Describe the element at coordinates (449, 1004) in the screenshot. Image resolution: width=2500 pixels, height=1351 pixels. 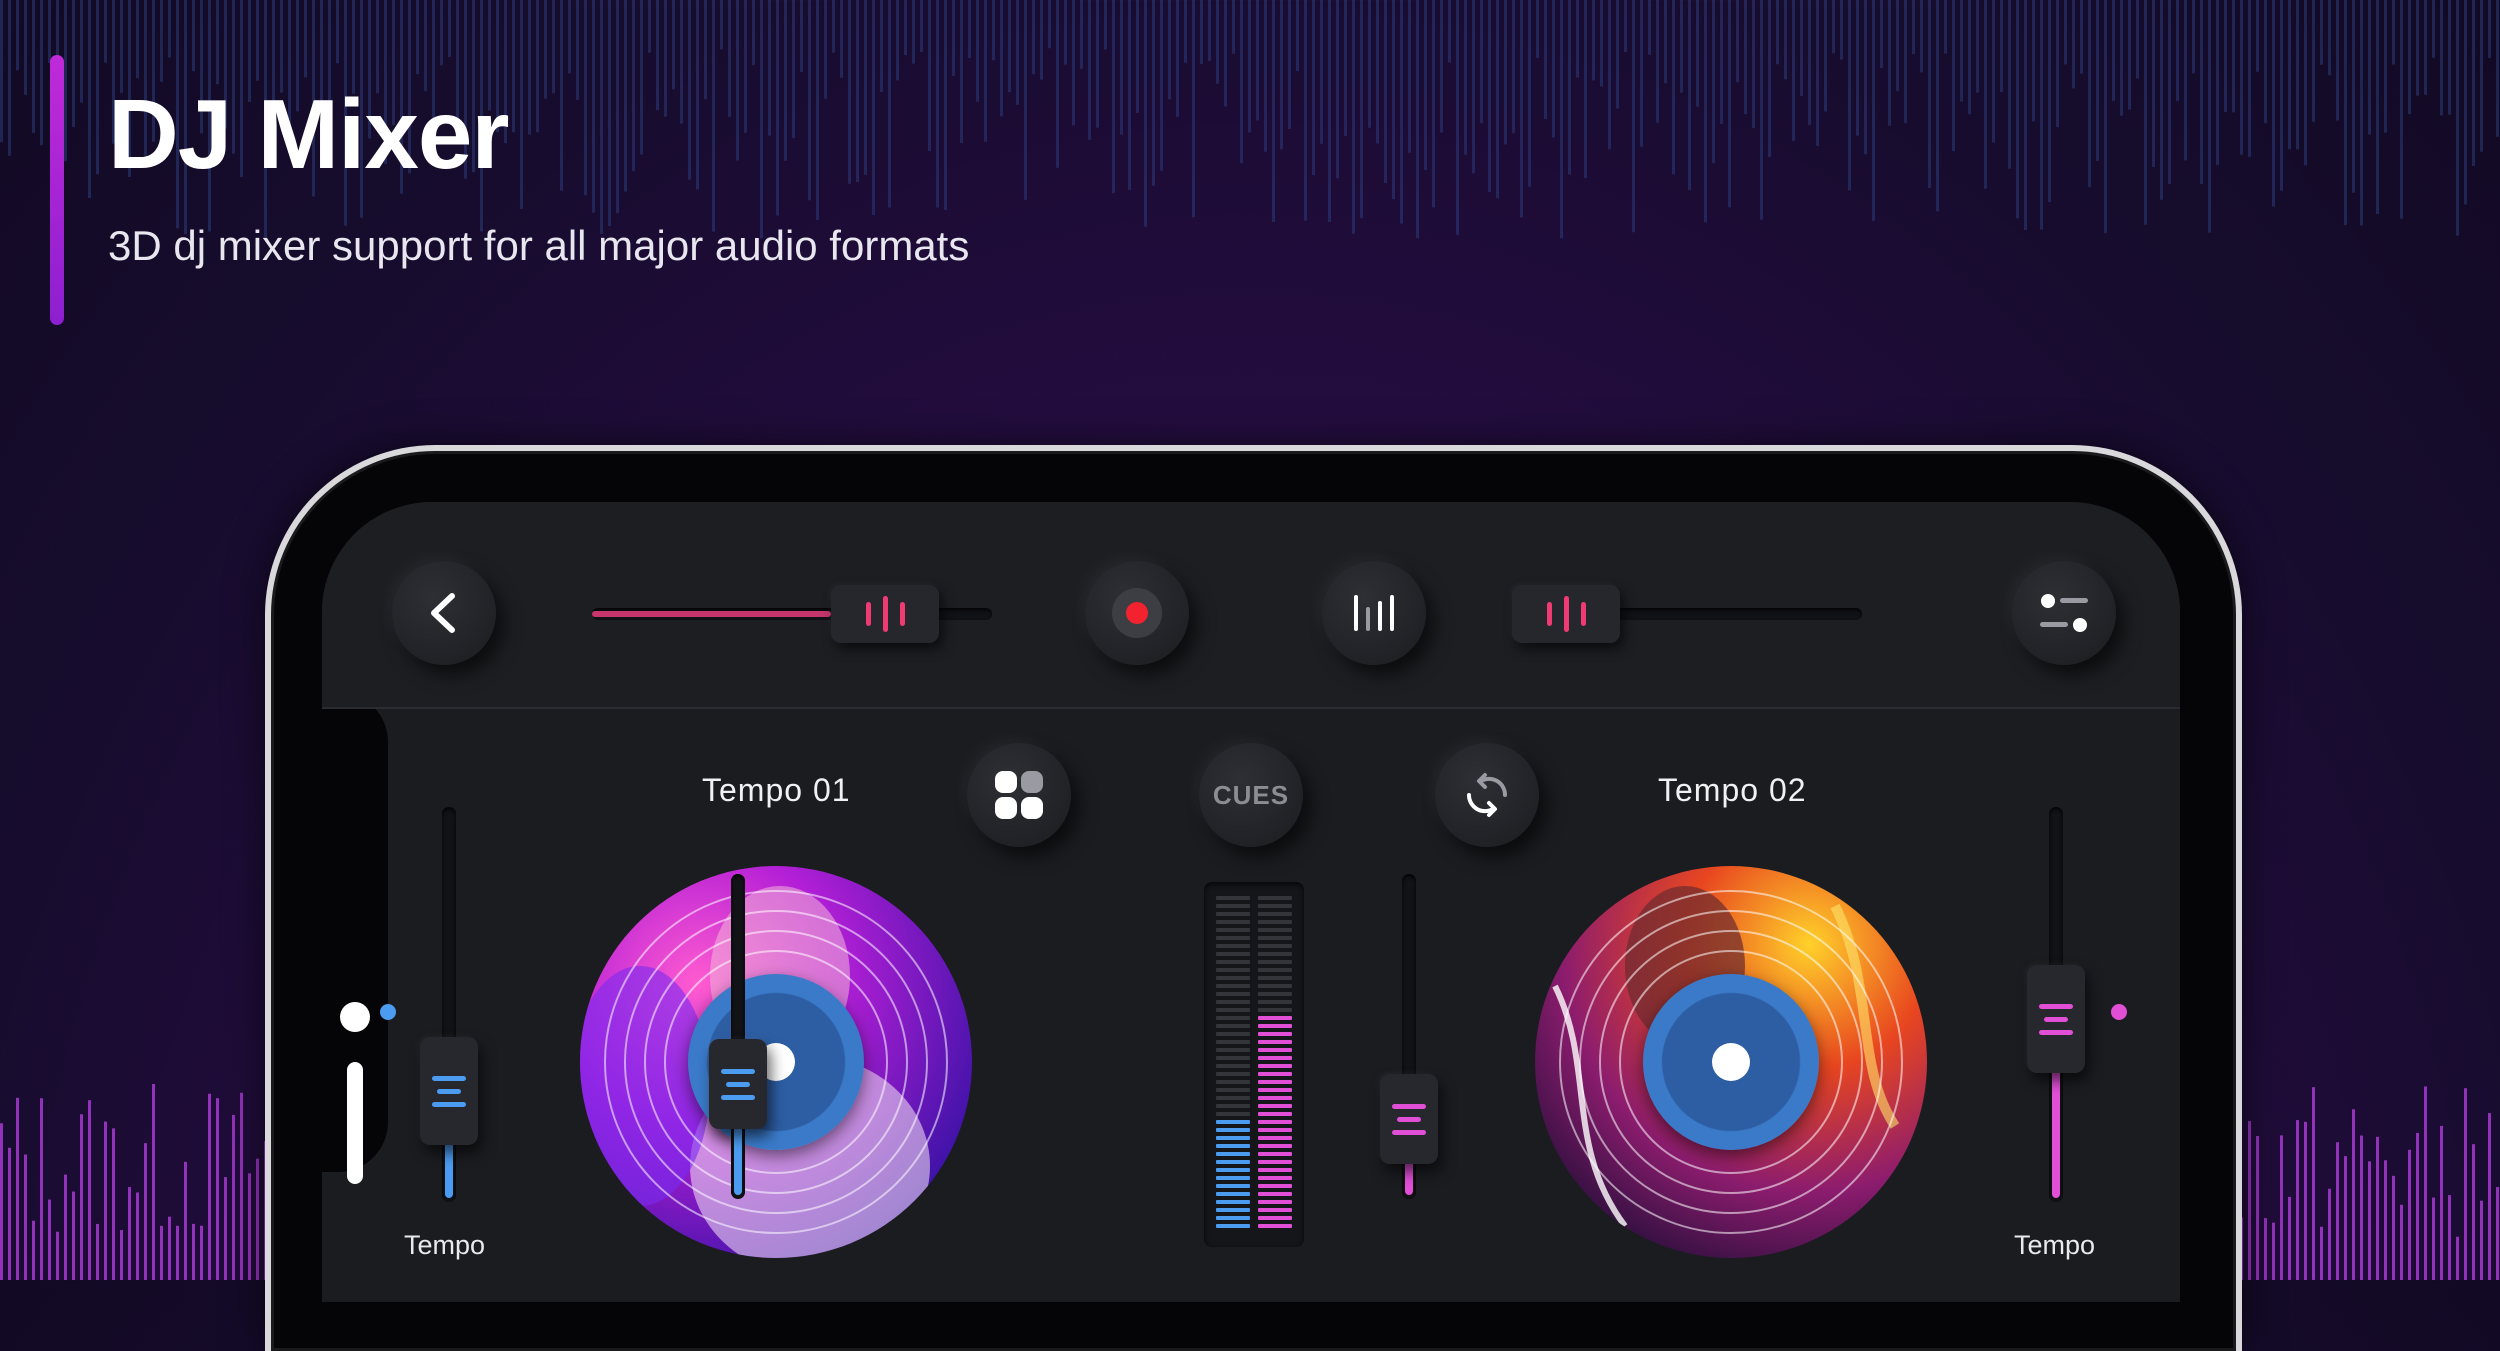
I see `left-tempo-slider` at that location.